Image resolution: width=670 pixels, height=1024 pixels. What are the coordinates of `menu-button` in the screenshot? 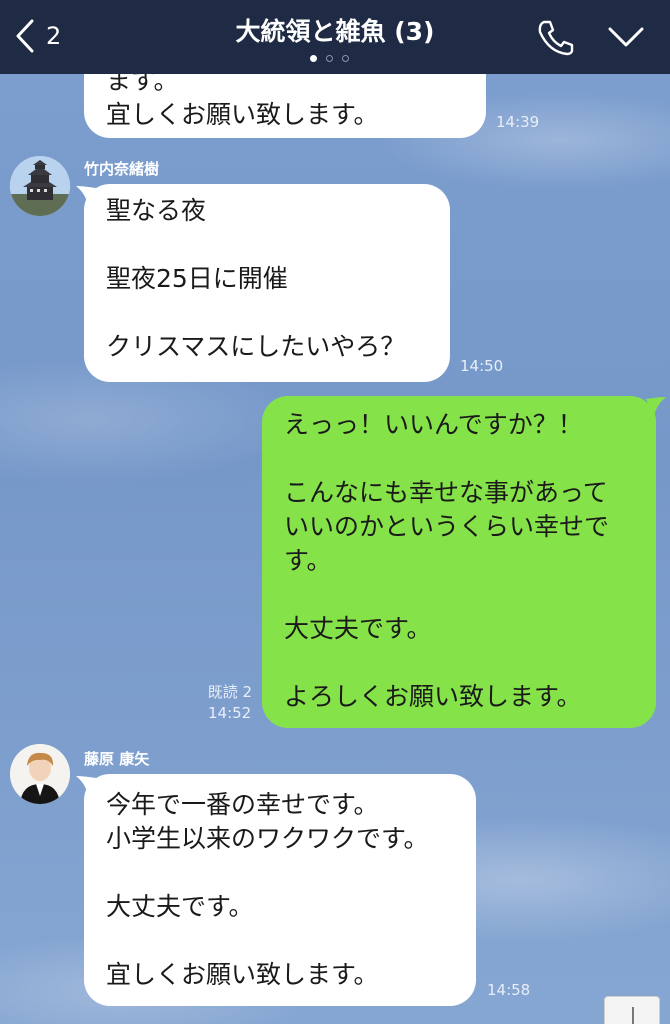 It's located at (626, 37).